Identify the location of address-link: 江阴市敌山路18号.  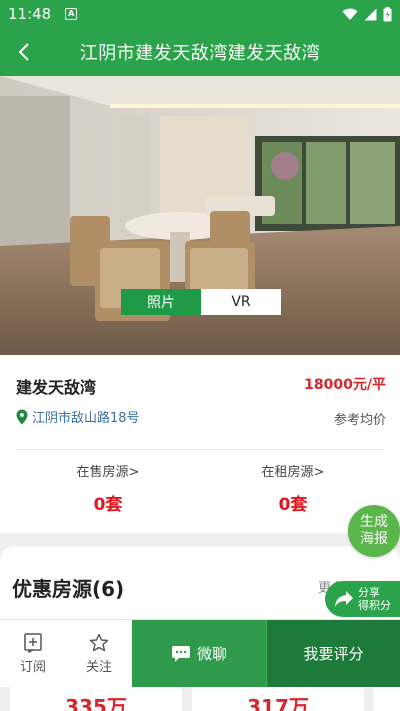
(78, 416).